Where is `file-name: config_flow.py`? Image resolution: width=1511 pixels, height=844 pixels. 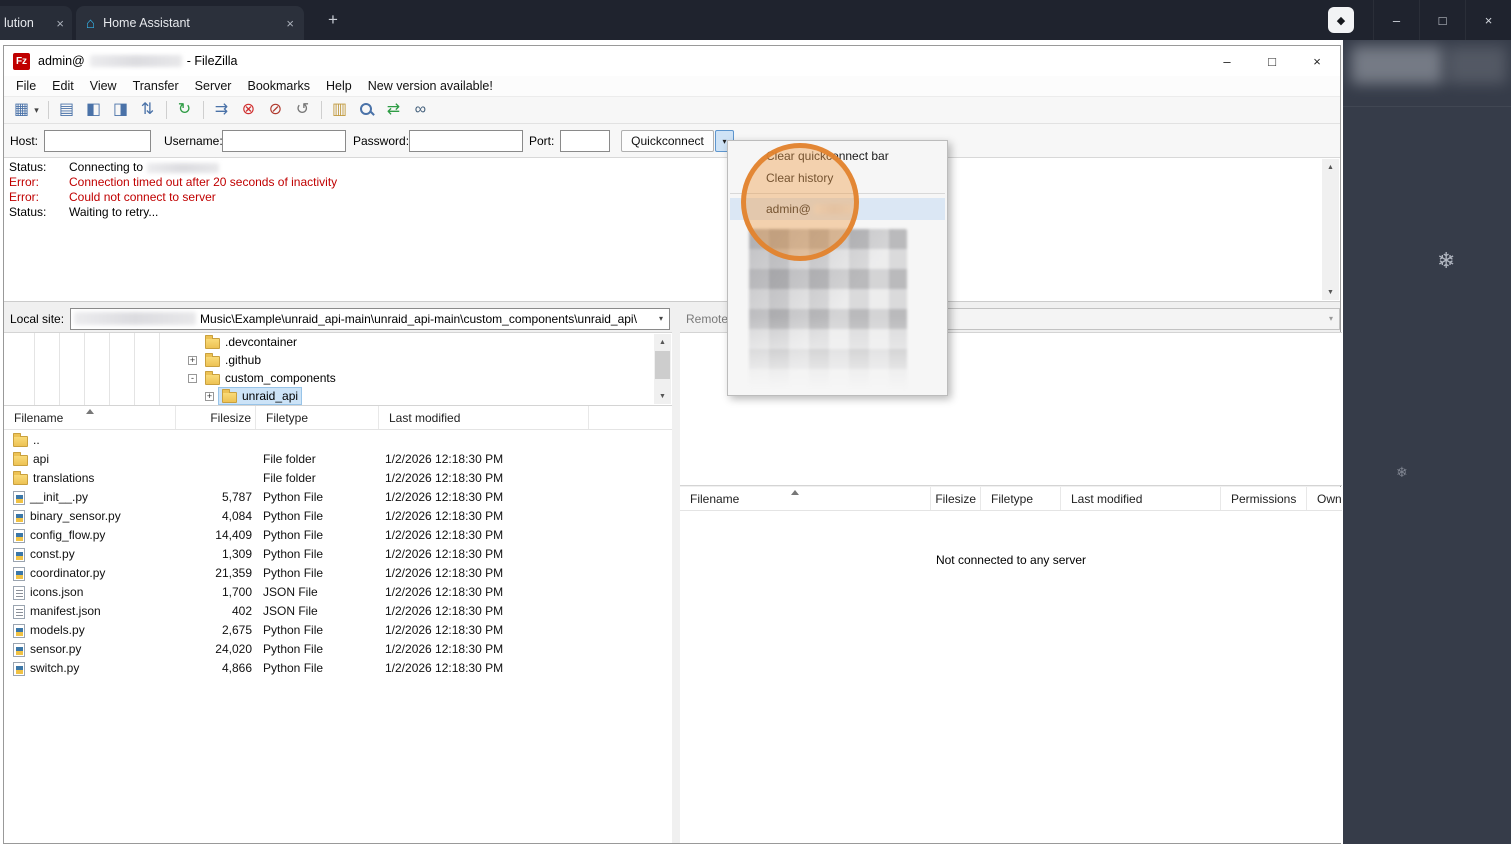 file-name: config_flow.py is located at coordinates (68, 535).